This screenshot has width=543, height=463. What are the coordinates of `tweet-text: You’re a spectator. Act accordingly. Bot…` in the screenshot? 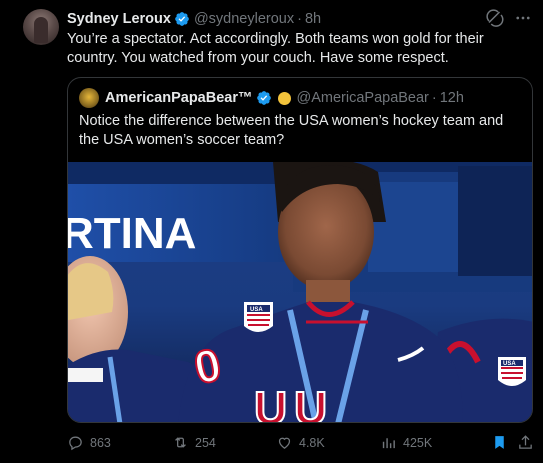 It's located at (275, 48).